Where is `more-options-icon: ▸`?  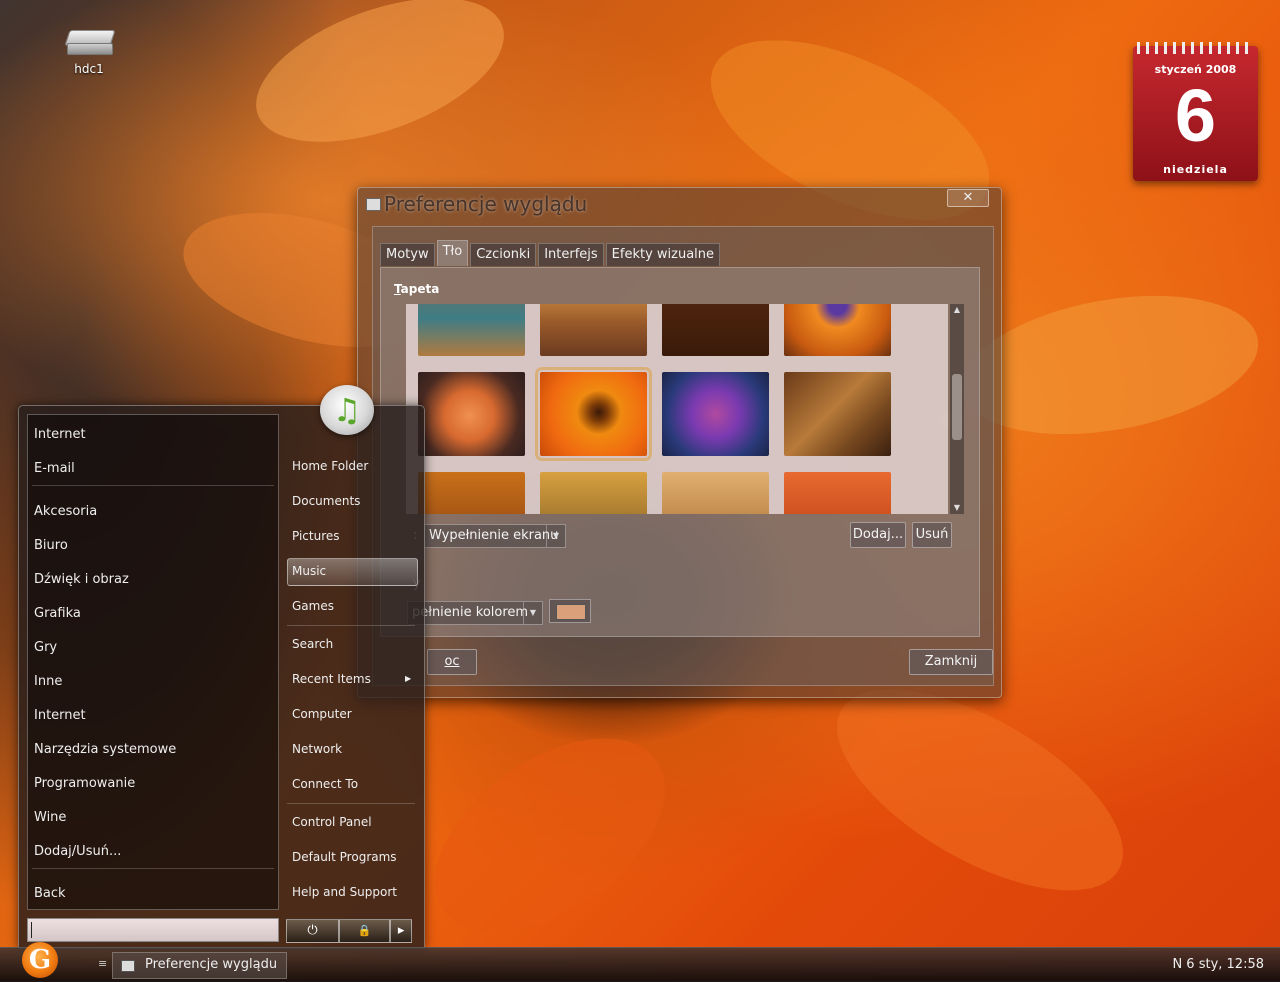
more-options-icon: ▸ is located at coordinates (401, 931).